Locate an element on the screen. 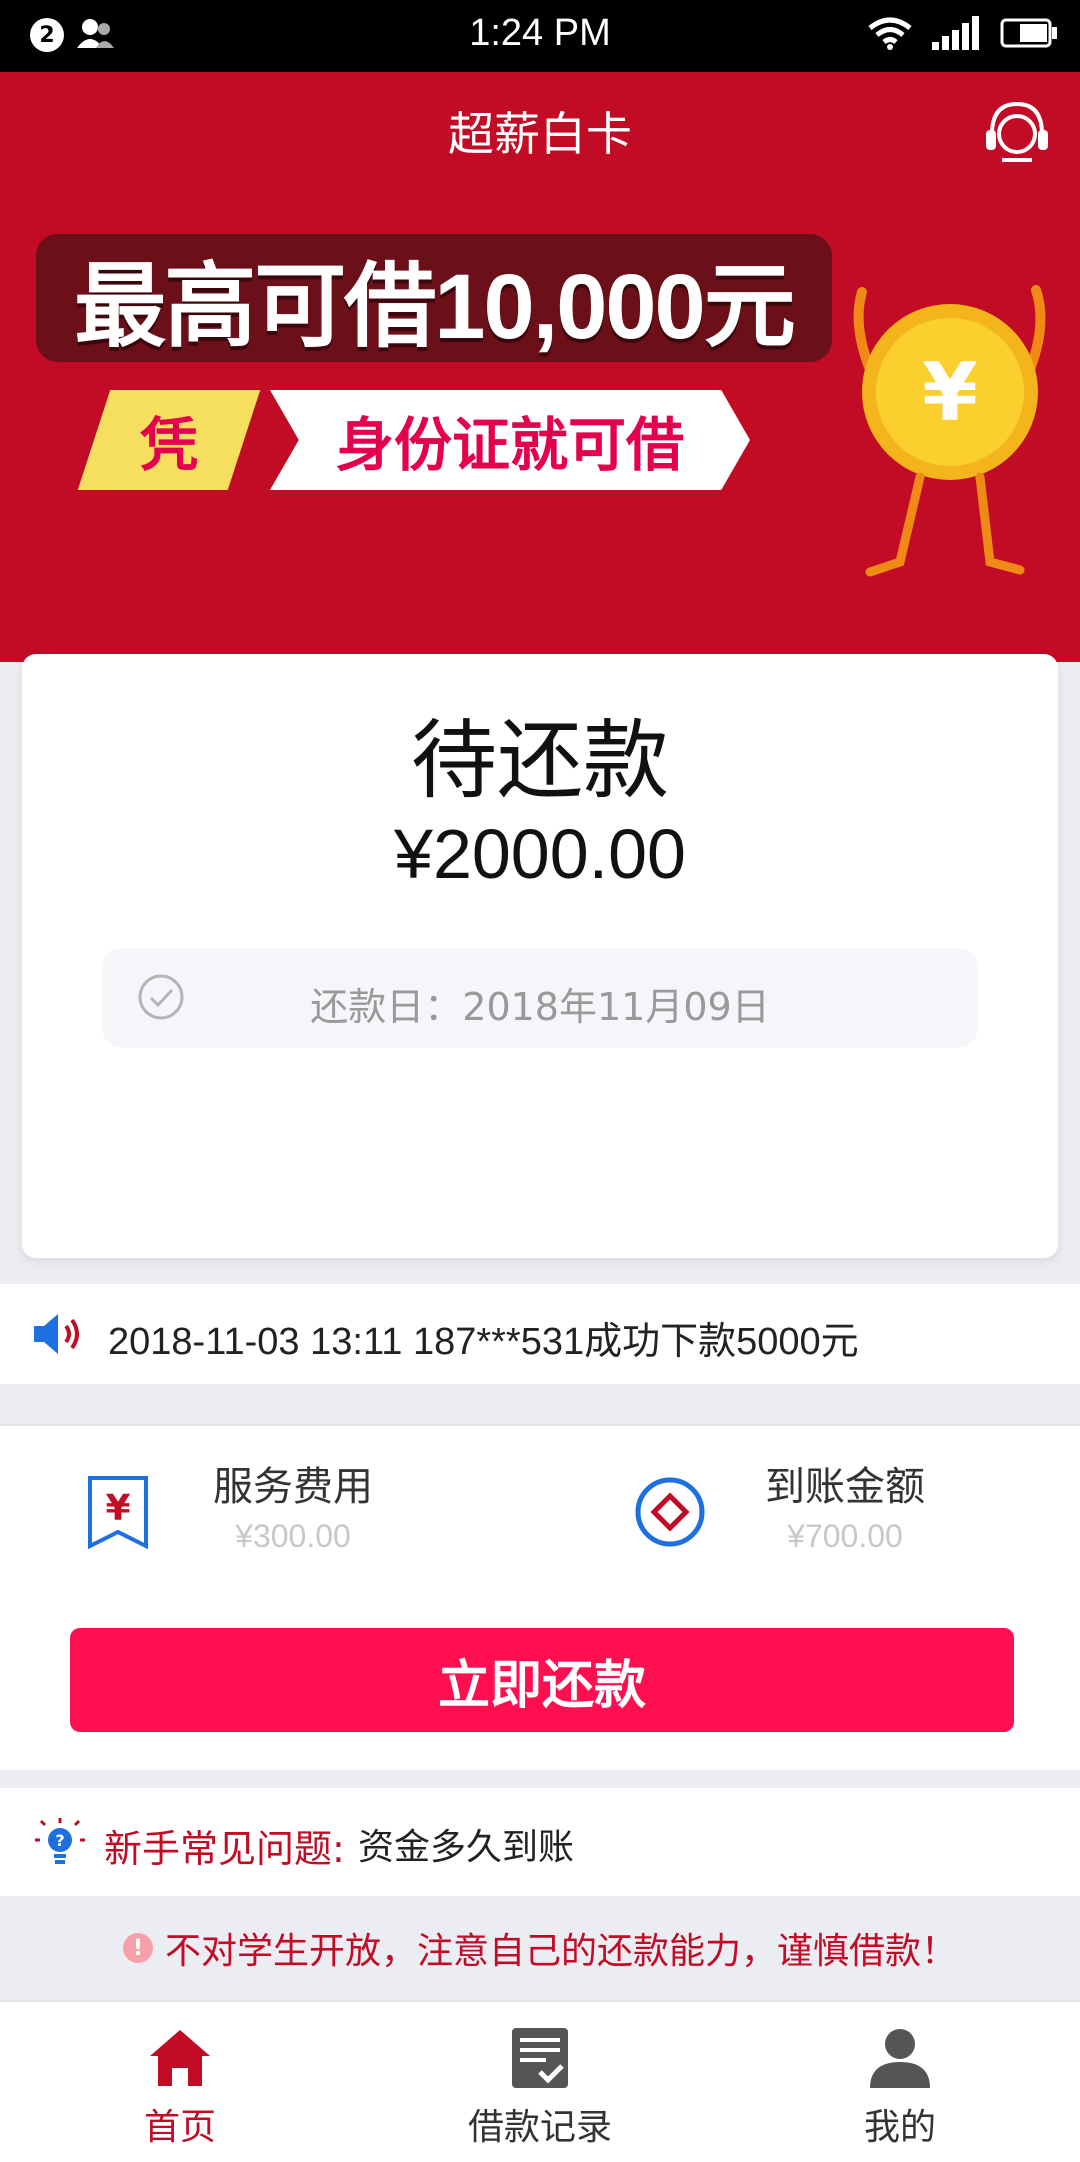 The width and height of the screenshot is (1080, 2162). risk-warning: ! 不对学生开放，注意自己的还款能力，谨慎借款！ is located at coordinates (540, 1948).